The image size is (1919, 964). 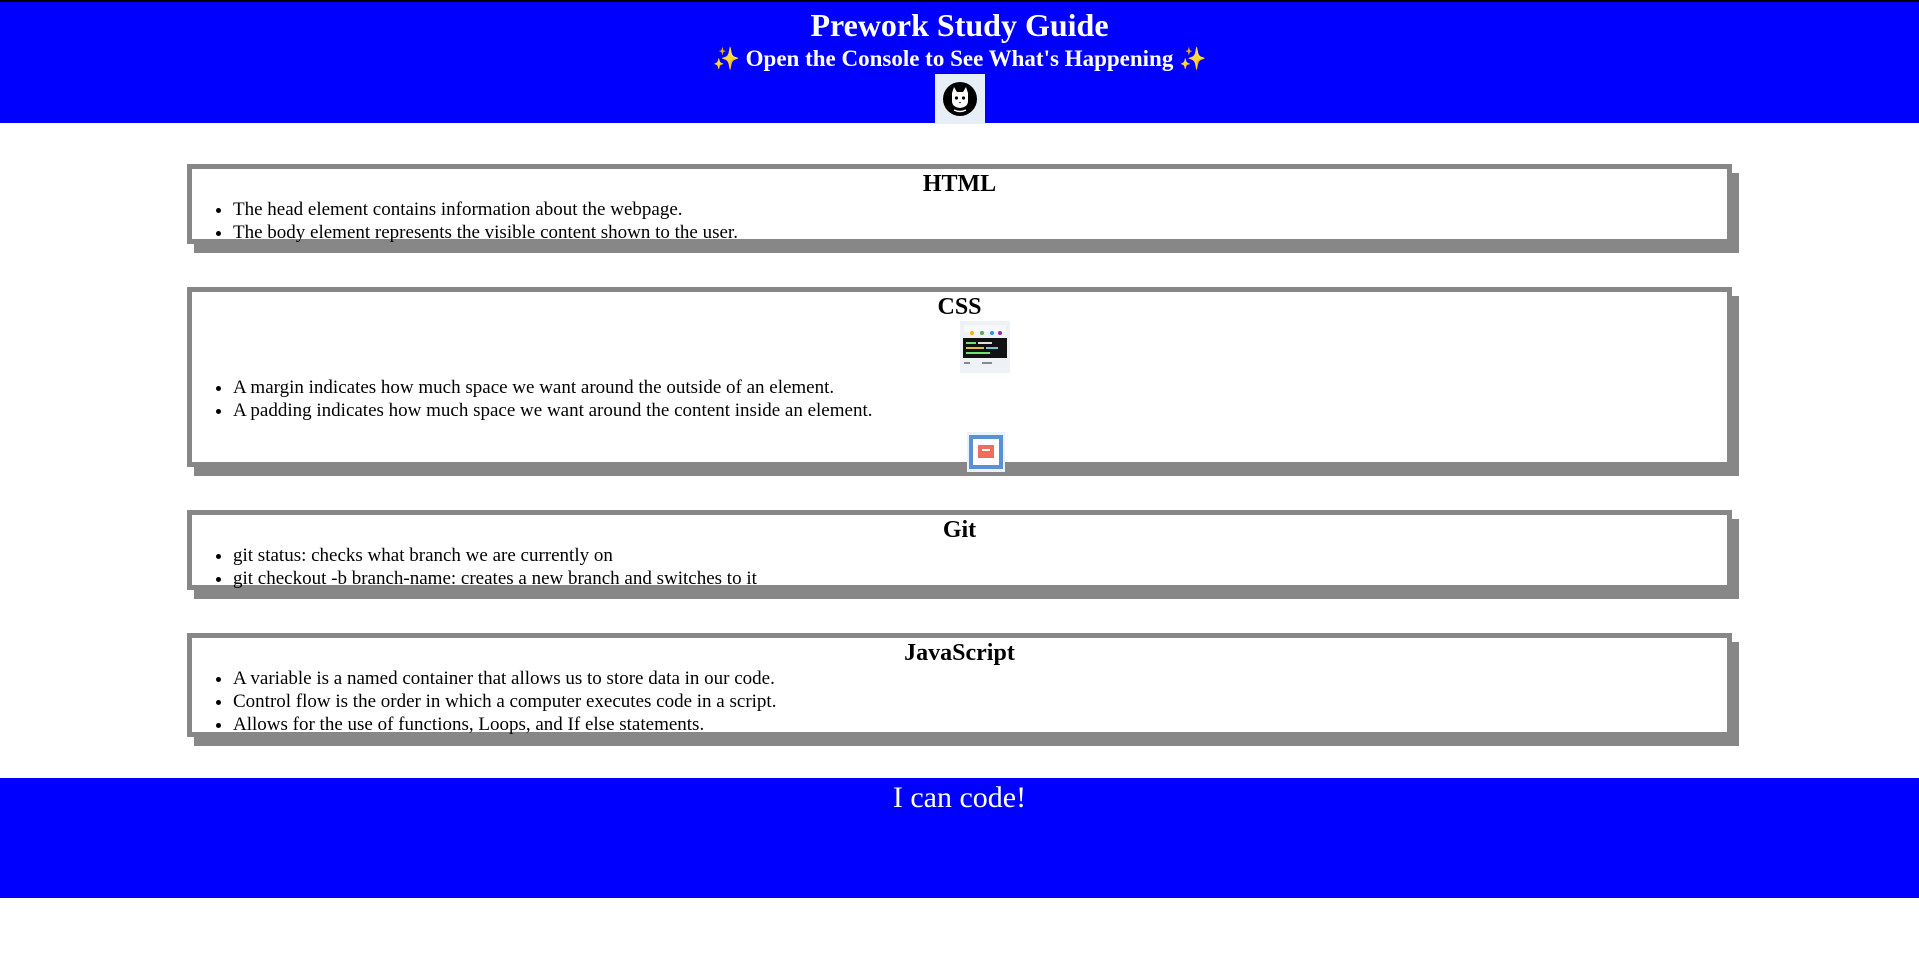 What do you see at coordinates (959, 797) in the screenshot?
I see `footer-text: I can code!` at bounding box center [959, 797].